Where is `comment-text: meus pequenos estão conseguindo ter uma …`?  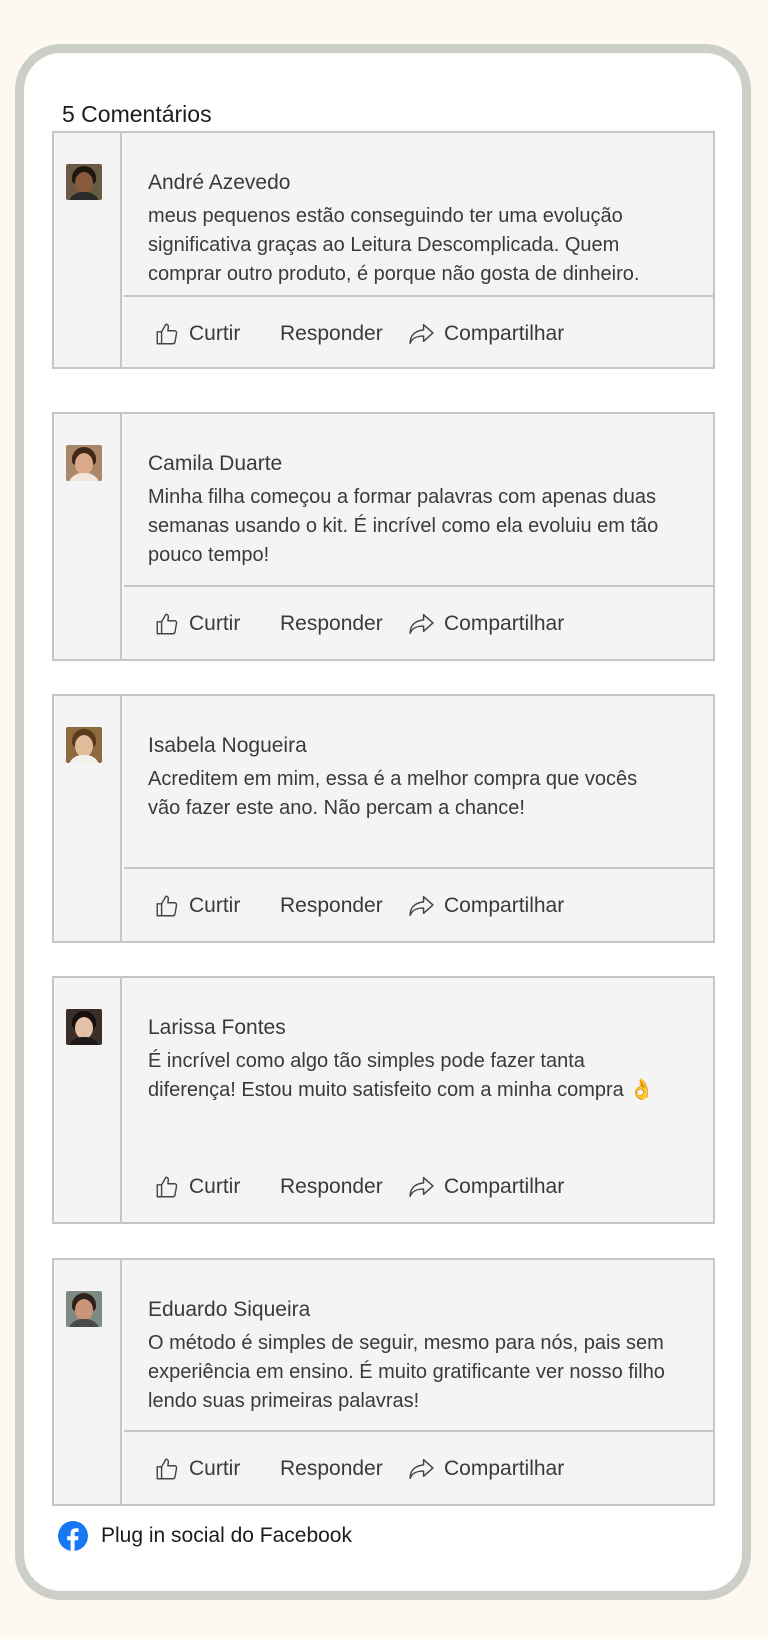 comment-text: meus pequenos estão conseguindo ter uma … is located at coordinates (394, 245).